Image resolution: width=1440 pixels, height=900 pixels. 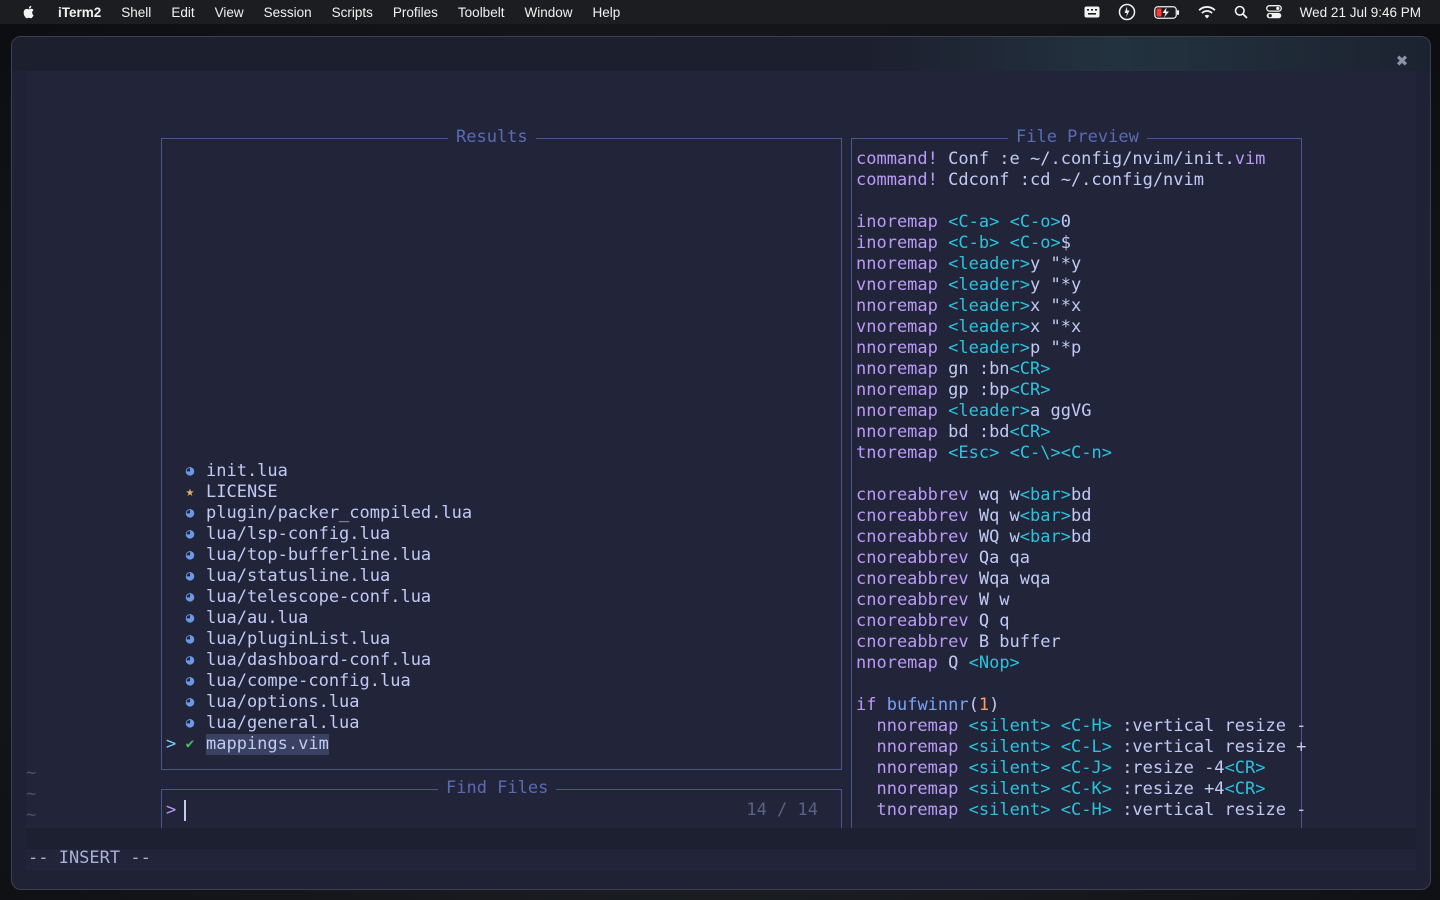 What do you see at coordinates (1209, 747) in the screenshot?
I see `code-token: :vertical resize +` at bounding box center [1209, 747].